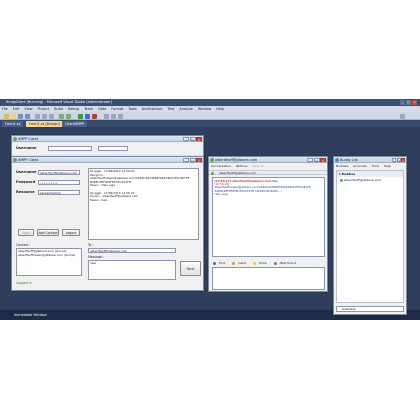 The width and height of the screenshot is (420, 420). I want to click on back-log-box, so click(113, 148).